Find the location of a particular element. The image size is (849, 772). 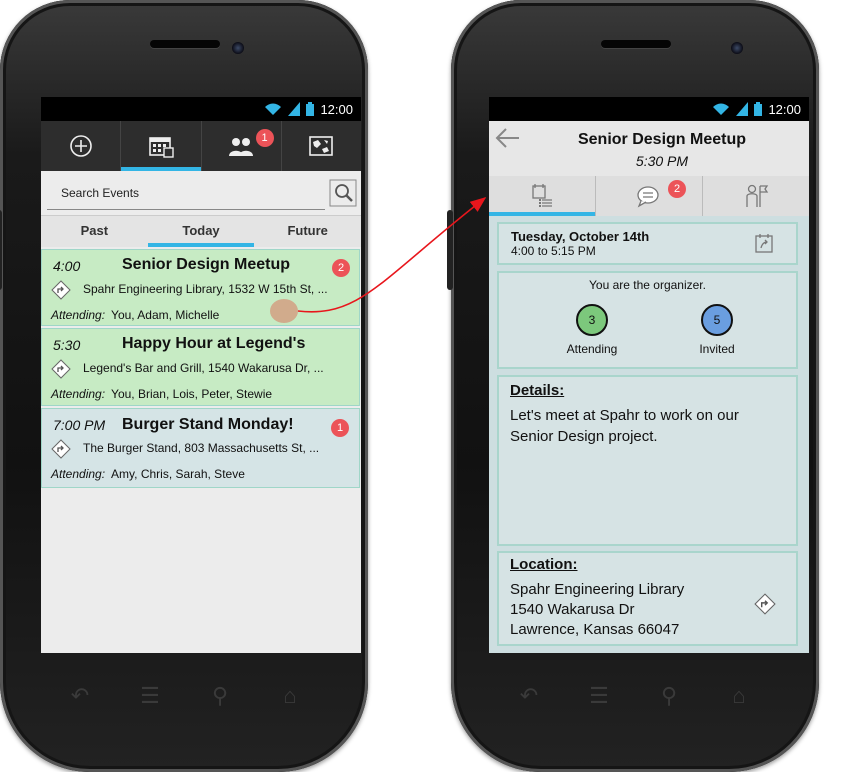

detail-tabs: 2 is located at coordinates (649, 196).